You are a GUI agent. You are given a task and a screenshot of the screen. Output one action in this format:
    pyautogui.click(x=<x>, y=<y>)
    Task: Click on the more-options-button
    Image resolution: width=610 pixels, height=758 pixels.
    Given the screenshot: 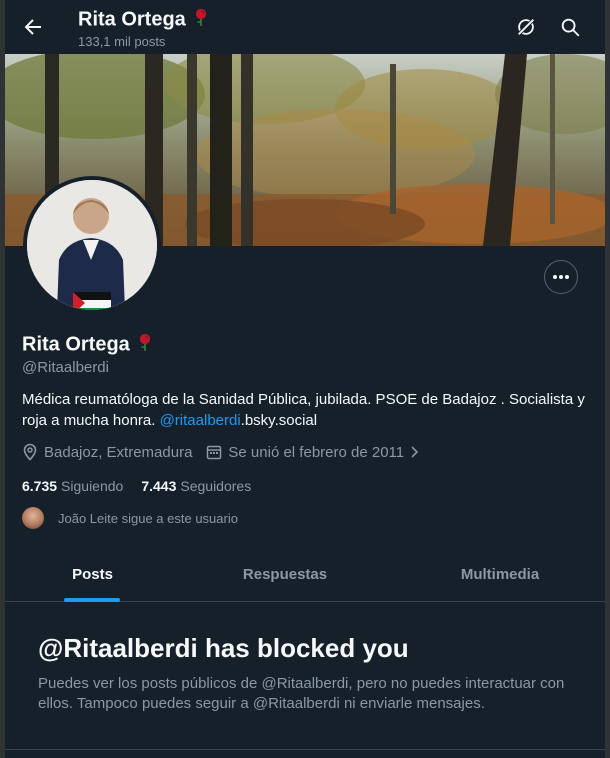 What is the action you would take?
    pyautogui.click(x=561, y=277)
    